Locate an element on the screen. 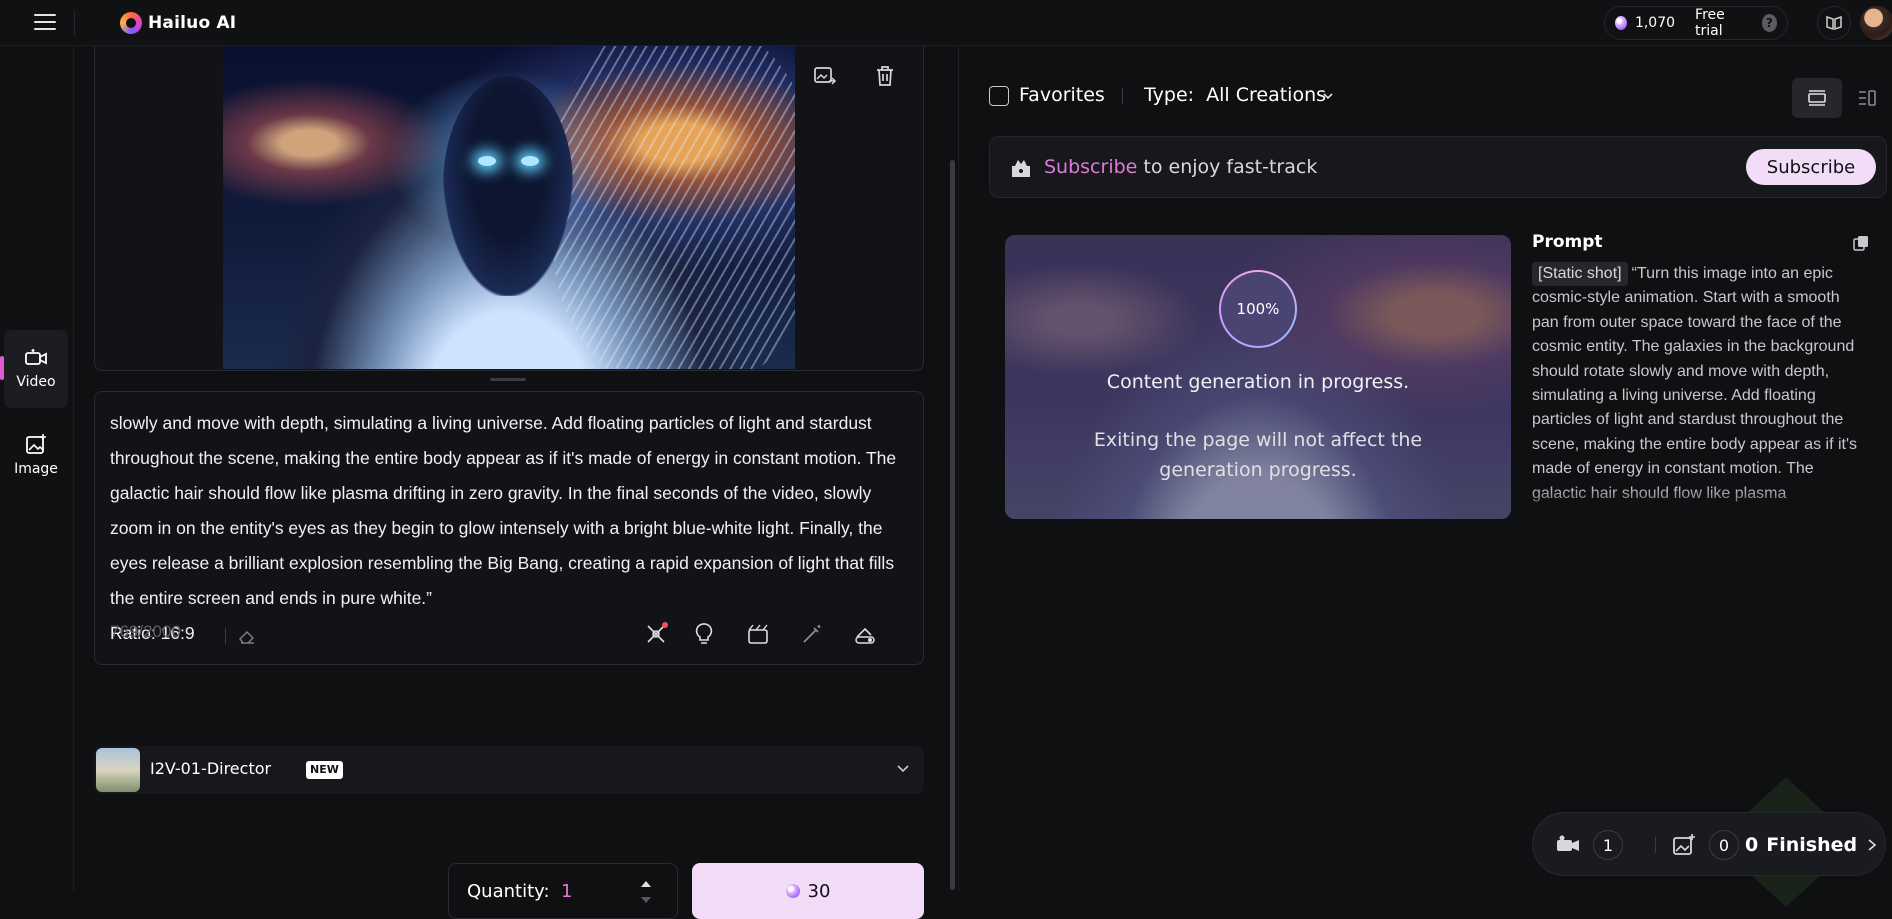 The width and height of the screenshot is (1892, 919). credits-count: 1,070 is located at coordinates (1655, 23).